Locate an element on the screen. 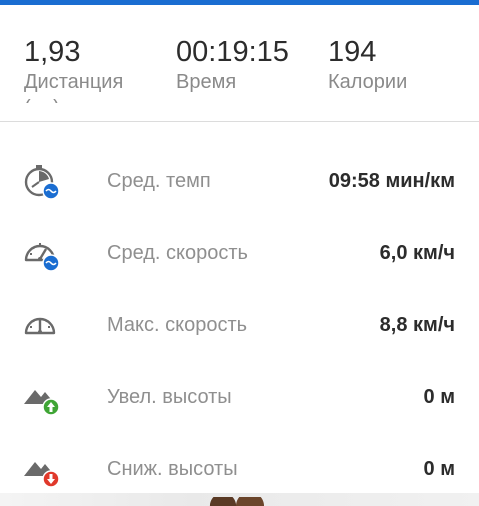 Image resolution: width=479 pixels, height=506 pixels. max-speed-label: Макс. скорость is located at coordinates (177, 325).